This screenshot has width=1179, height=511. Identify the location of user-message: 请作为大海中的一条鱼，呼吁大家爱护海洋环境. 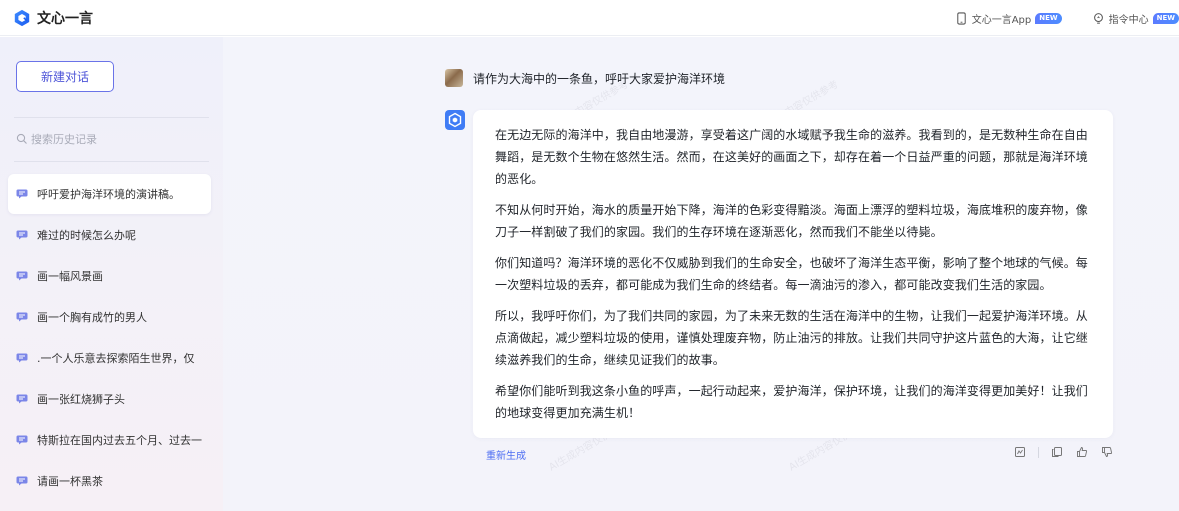
(585, 78).